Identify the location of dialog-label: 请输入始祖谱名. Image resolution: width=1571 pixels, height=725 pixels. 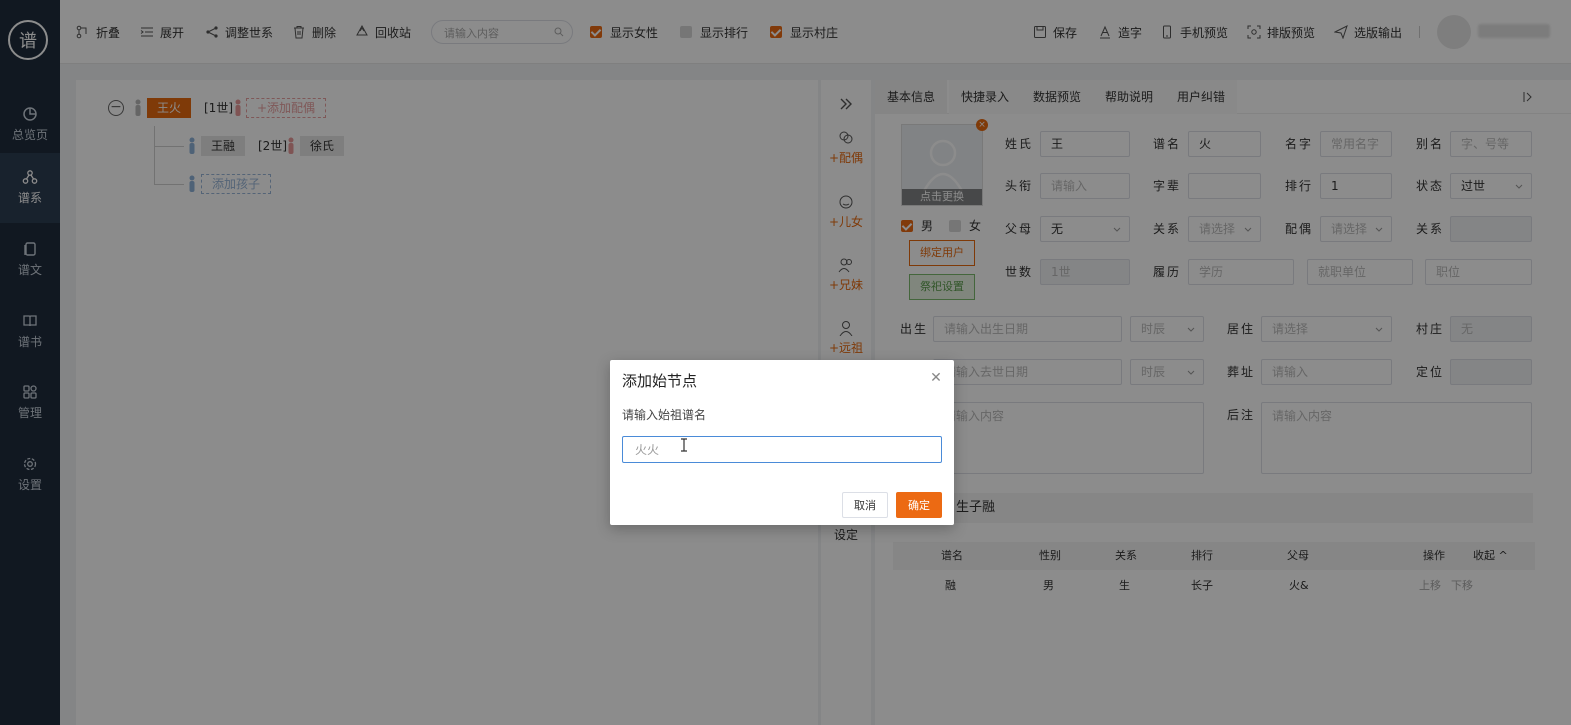
(664, 415).